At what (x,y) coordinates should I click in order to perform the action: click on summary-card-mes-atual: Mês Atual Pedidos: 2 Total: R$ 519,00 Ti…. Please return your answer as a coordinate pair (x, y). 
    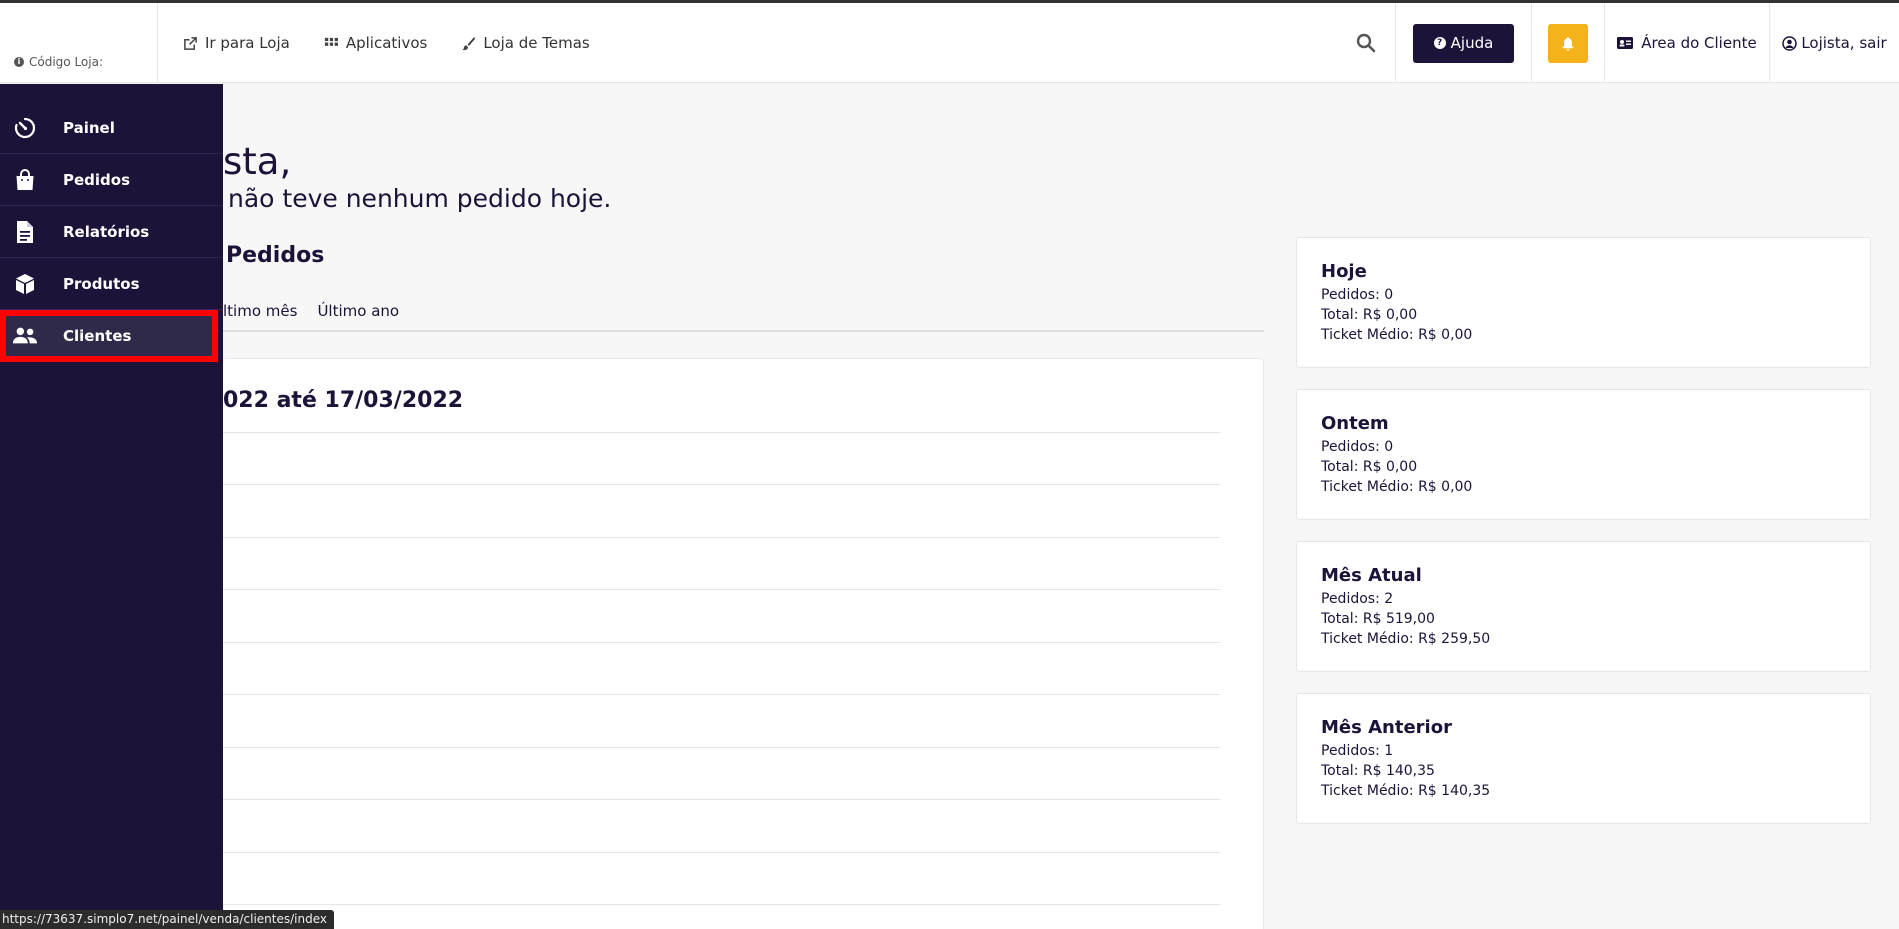
    Looking at the image, I should click on (1583, 606).